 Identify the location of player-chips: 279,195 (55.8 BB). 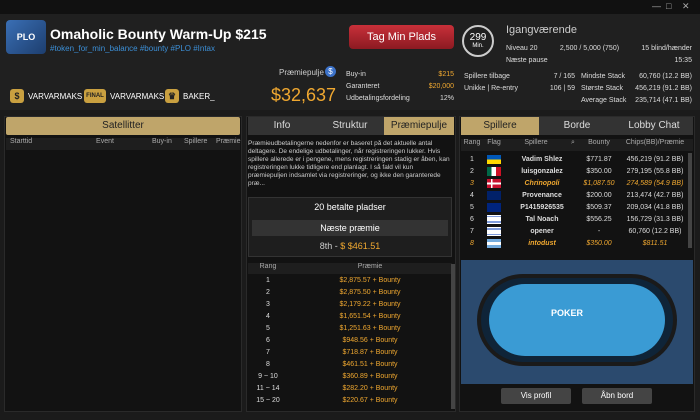
(655, 171).